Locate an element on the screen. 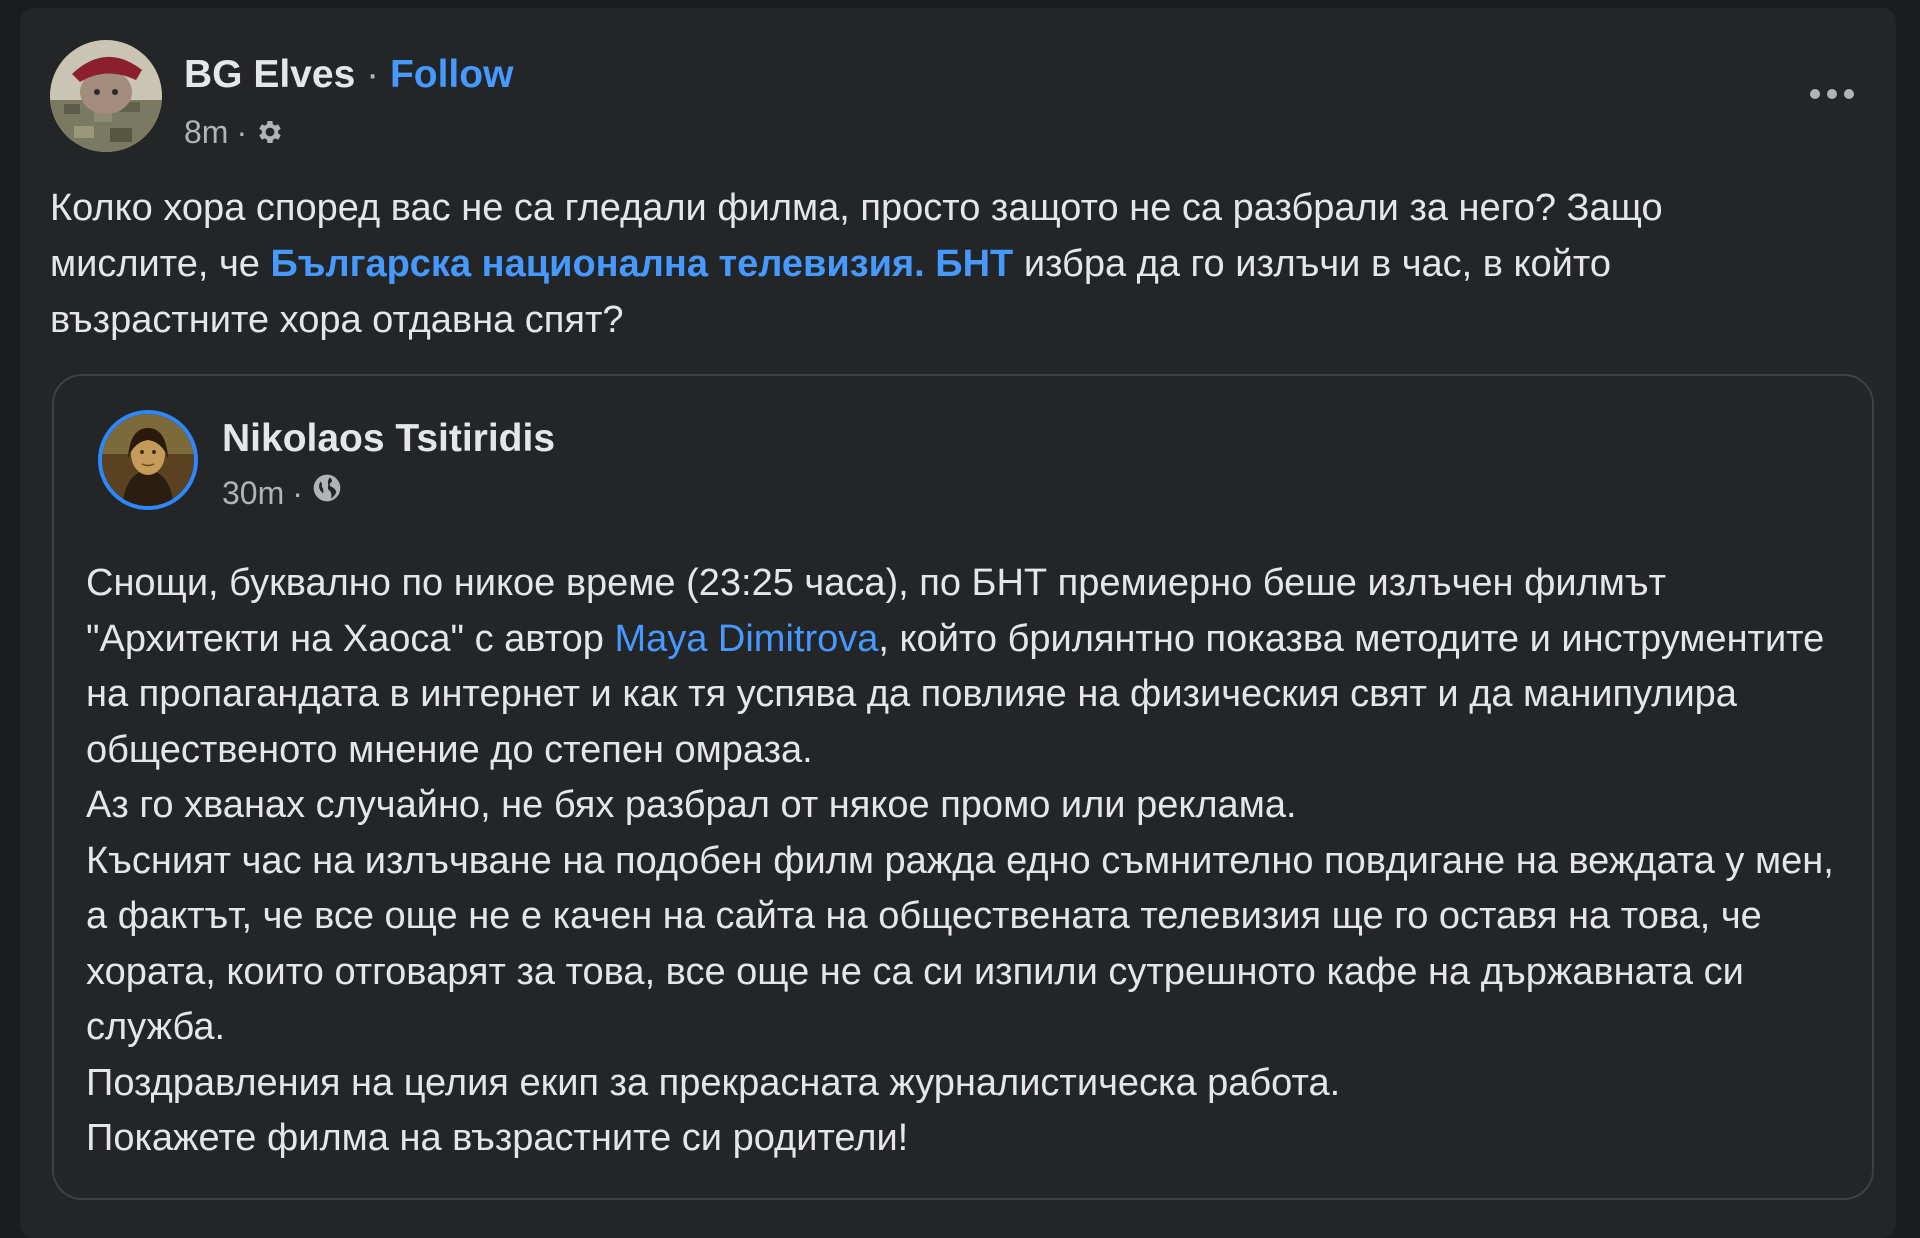 Image resolution: width=1920 pixels, height=1238 pixels. post-header: BG Elves · Follow 8m · is located at coordinates (958, 100).